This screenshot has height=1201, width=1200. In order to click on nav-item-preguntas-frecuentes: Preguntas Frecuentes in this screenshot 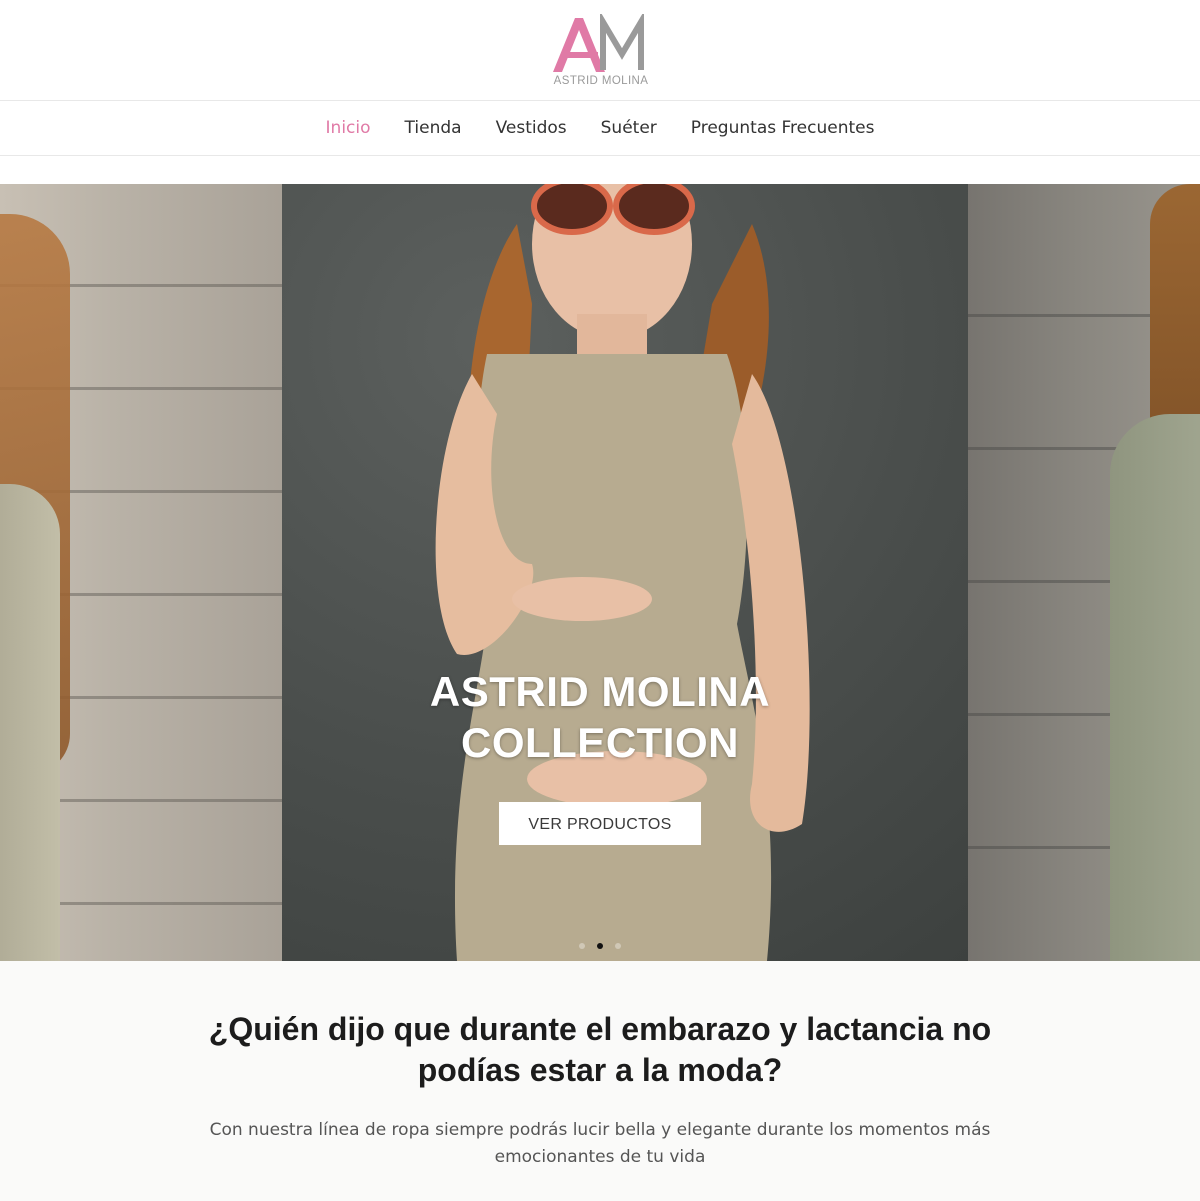, I will do `click(783, 128)`.